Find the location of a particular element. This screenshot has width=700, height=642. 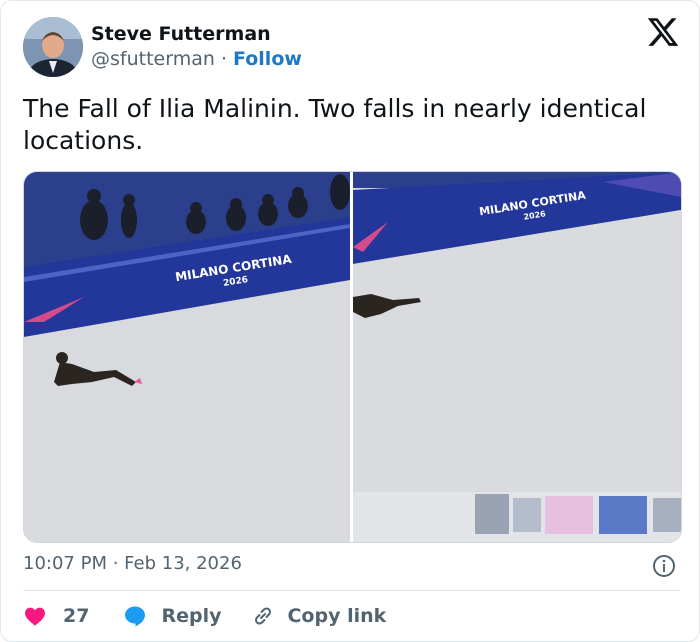

follow-button: Follow is located at coordinates (267, 59).